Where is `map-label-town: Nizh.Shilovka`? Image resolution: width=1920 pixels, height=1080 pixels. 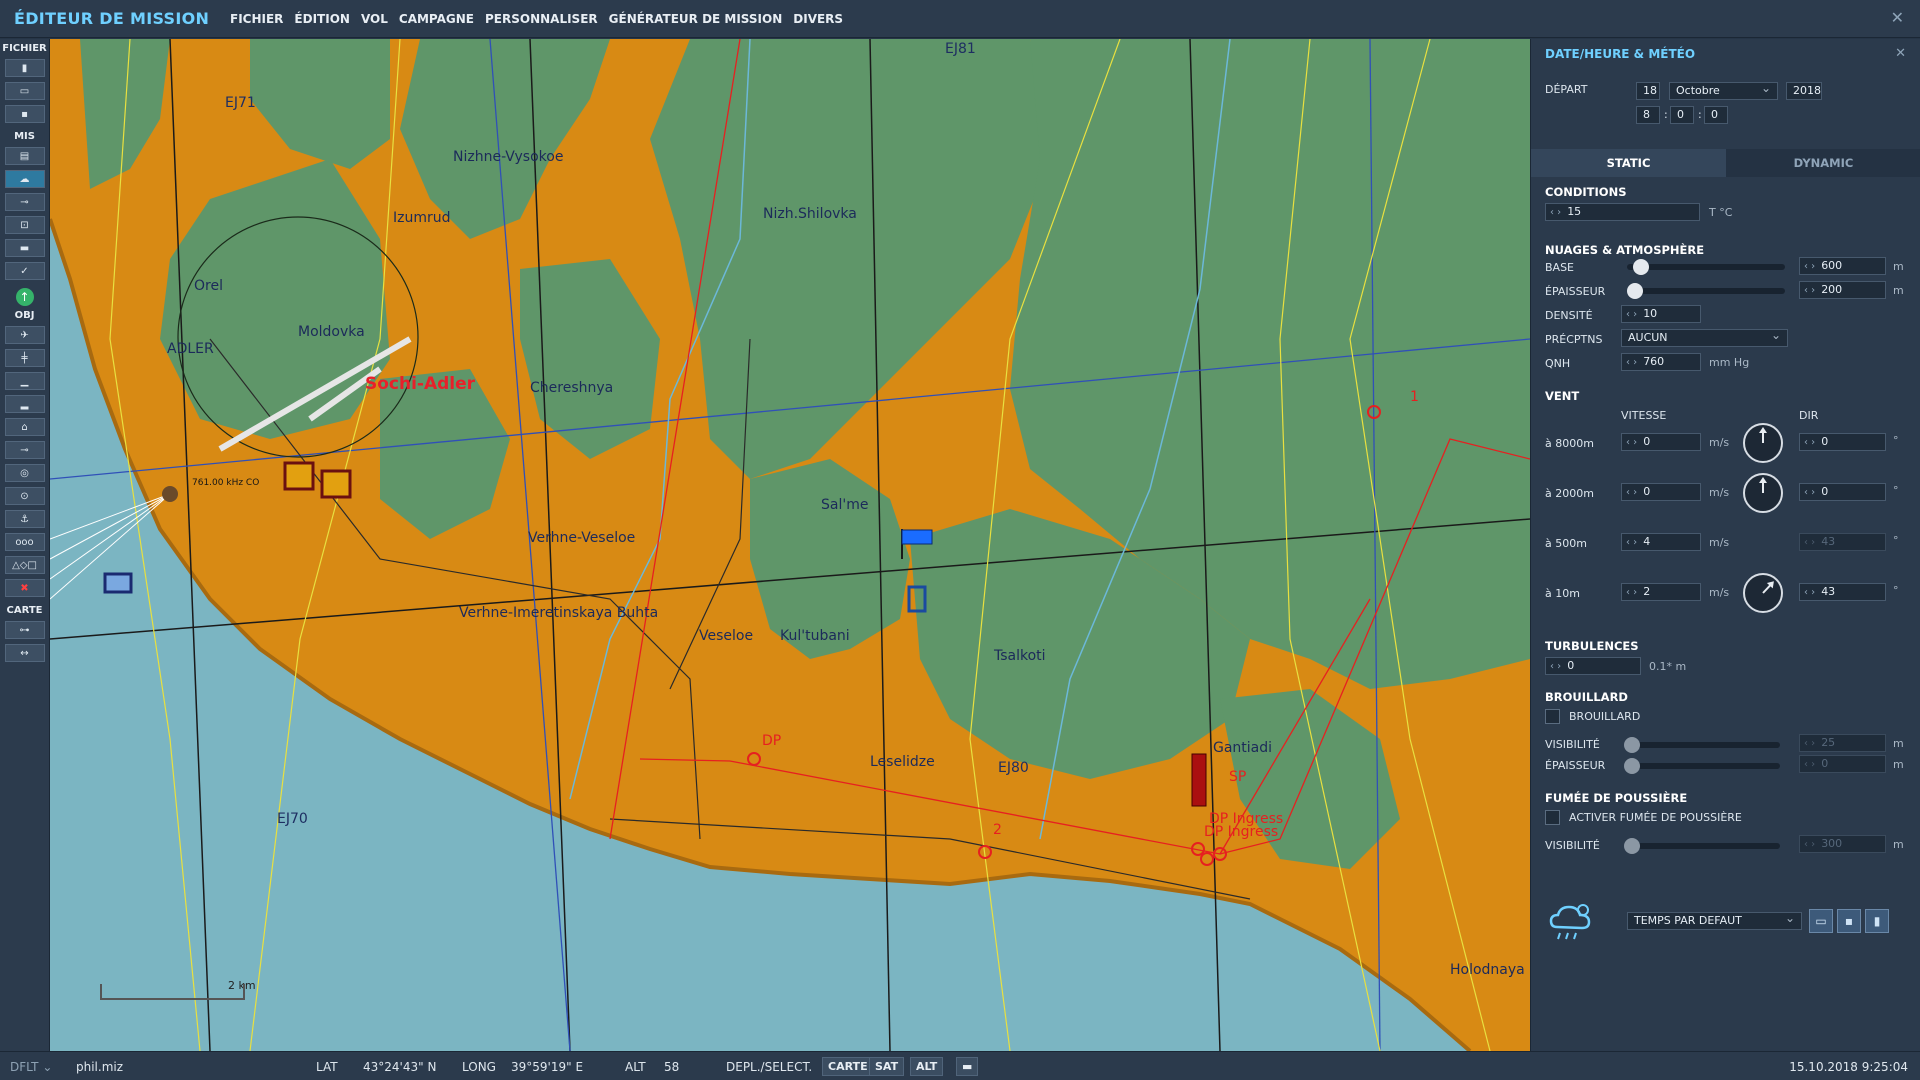 map-label-town: Nizh.Shilovka is located at coordinates (810, 214).